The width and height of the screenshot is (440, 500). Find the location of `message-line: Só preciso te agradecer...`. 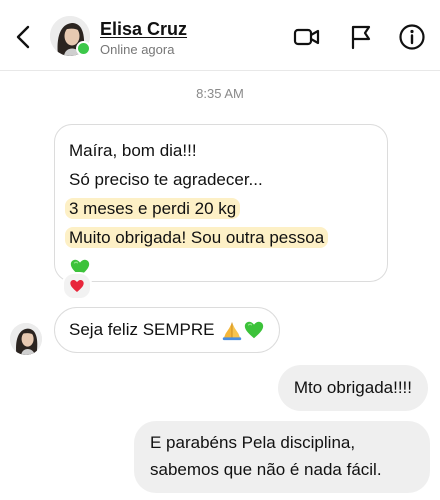

message-line: Só preciso te agradecer... is located at coordinates (166, 179).